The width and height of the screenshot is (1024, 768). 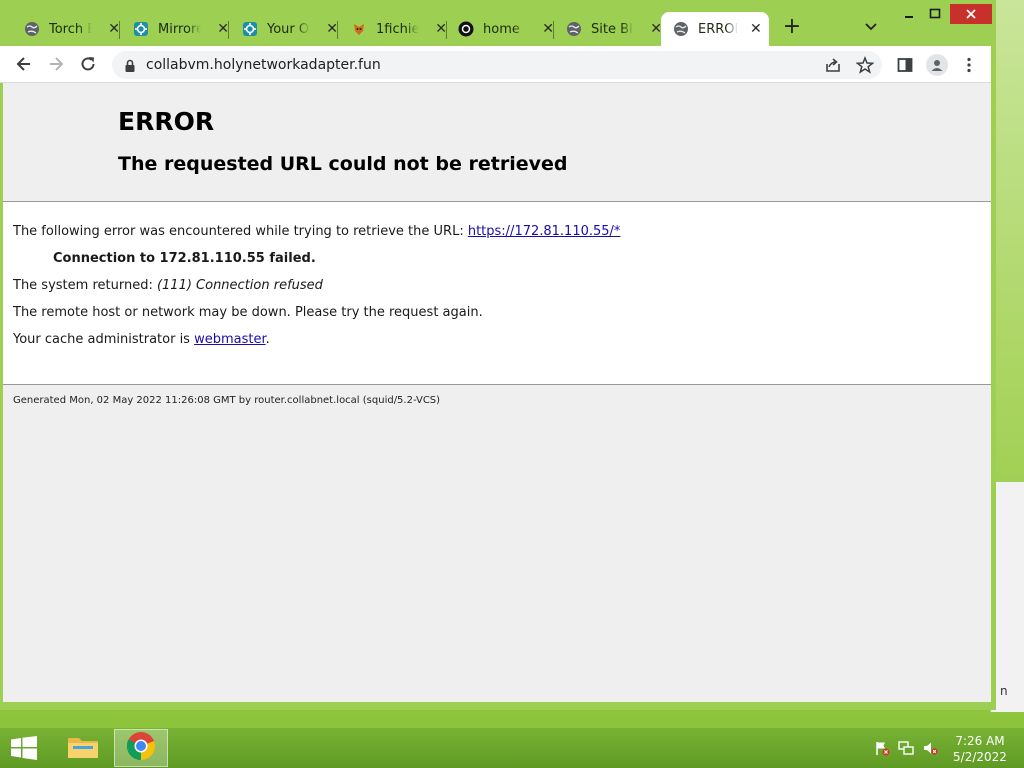 I want to click on address-bar: collabvm.holynetworkadapter.fun, so click(x=497, y=65).